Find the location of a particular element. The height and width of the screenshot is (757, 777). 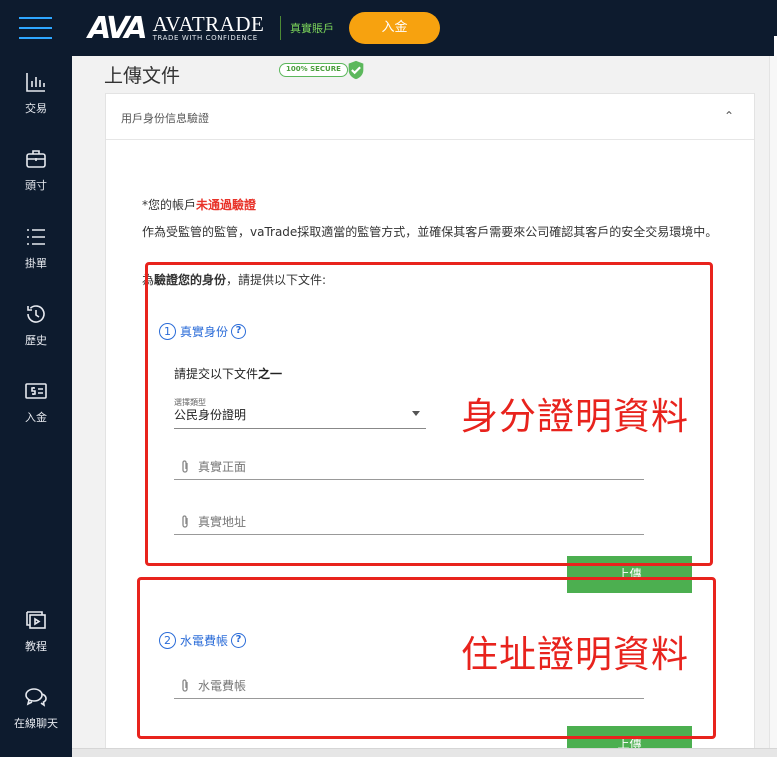

page-title: 上傳文件 is located at coordinates (142, 76).